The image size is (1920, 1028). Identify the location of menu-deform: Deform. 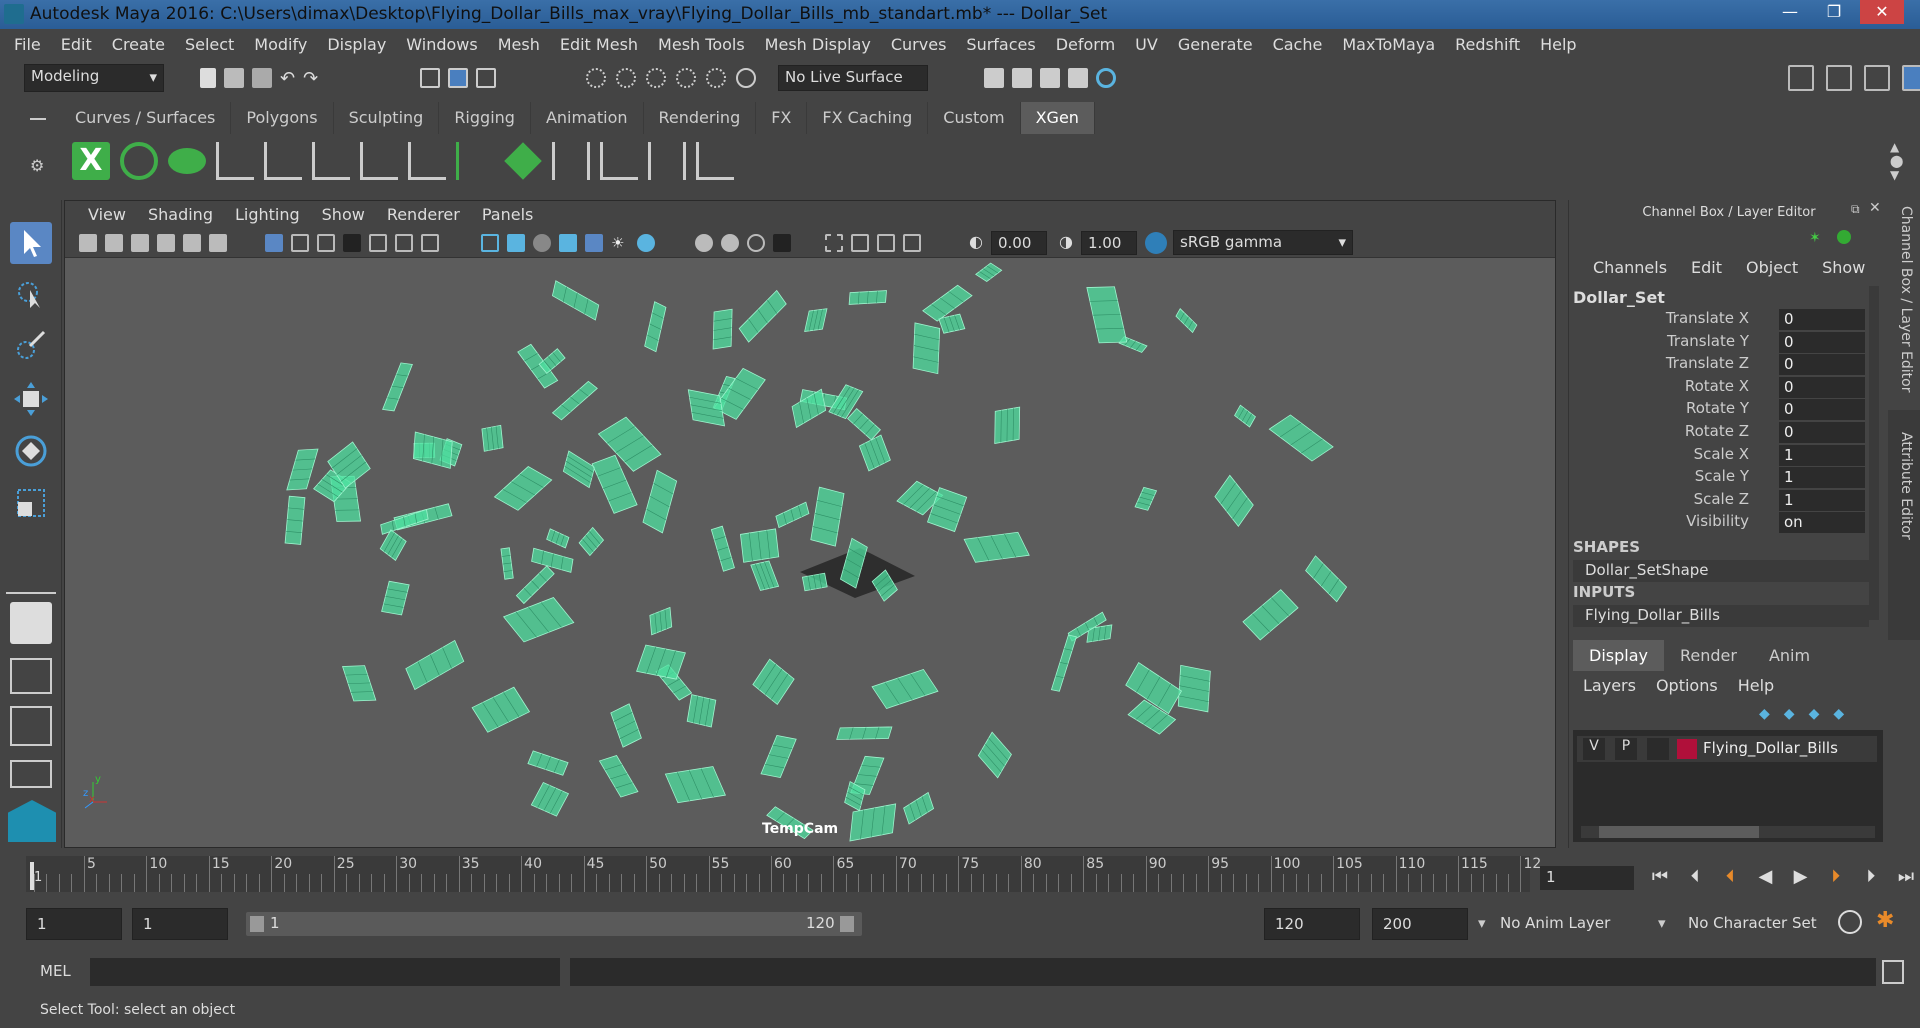
(1085, 44).